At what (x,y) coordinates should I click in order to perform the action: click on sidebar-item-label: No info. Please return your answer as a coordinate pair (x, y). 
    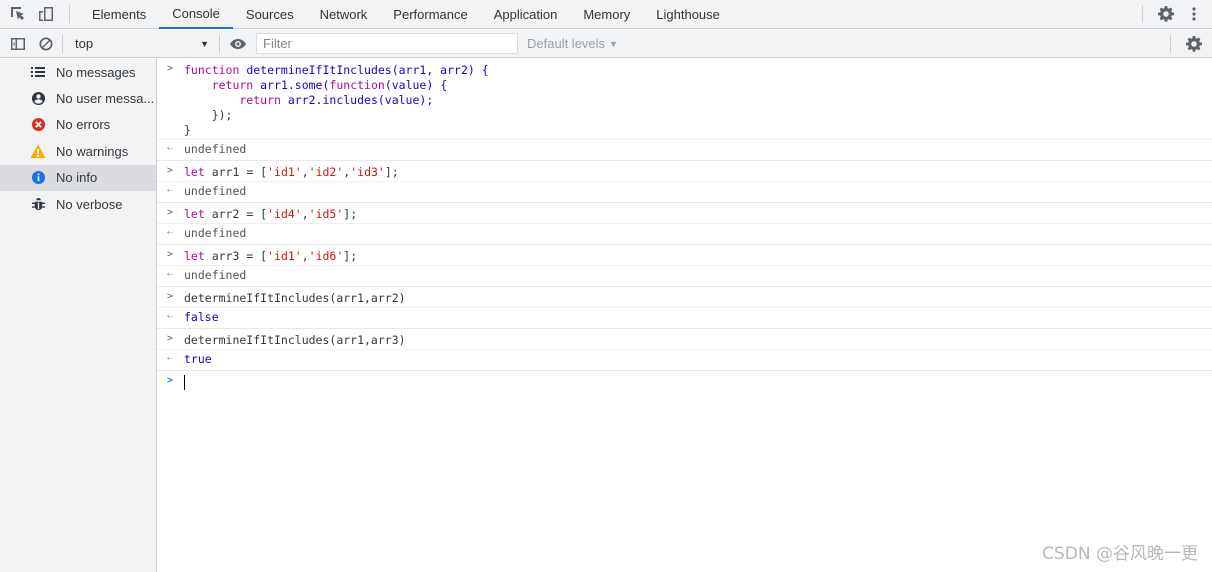
    Looking at the image, I should click on (77, 178).